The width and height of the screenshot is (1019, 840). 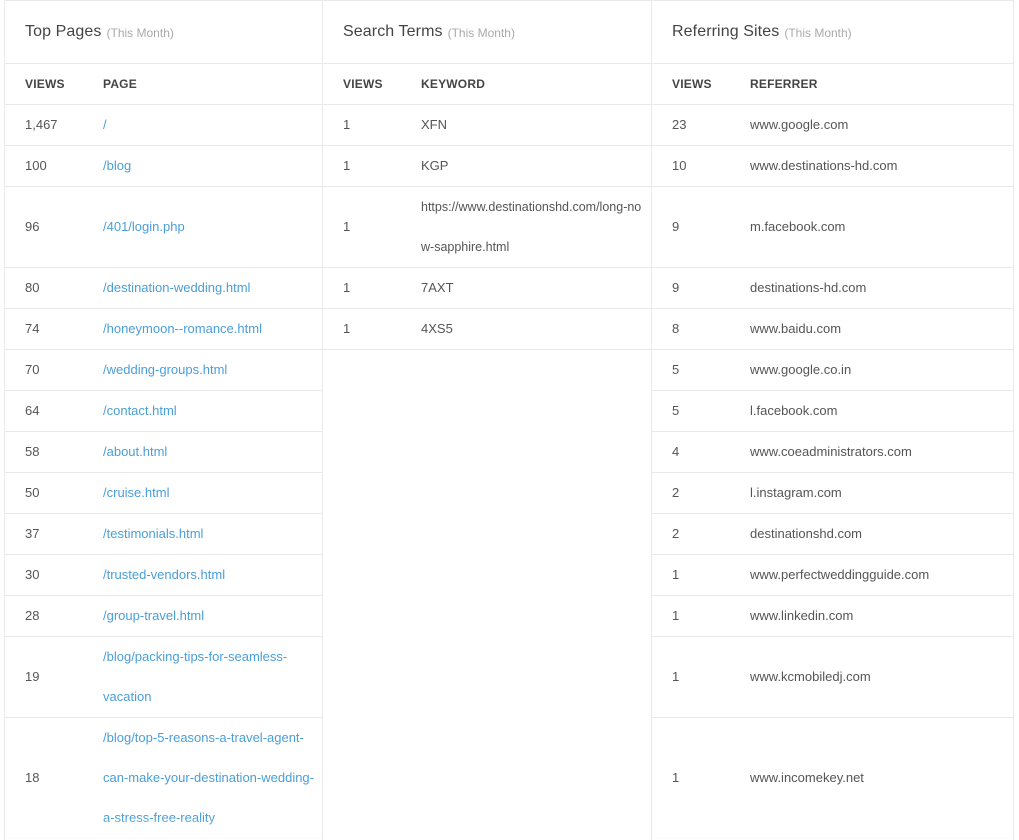 I want to click on referrer-text: l.instagram.com, so click(x=796, y=492).